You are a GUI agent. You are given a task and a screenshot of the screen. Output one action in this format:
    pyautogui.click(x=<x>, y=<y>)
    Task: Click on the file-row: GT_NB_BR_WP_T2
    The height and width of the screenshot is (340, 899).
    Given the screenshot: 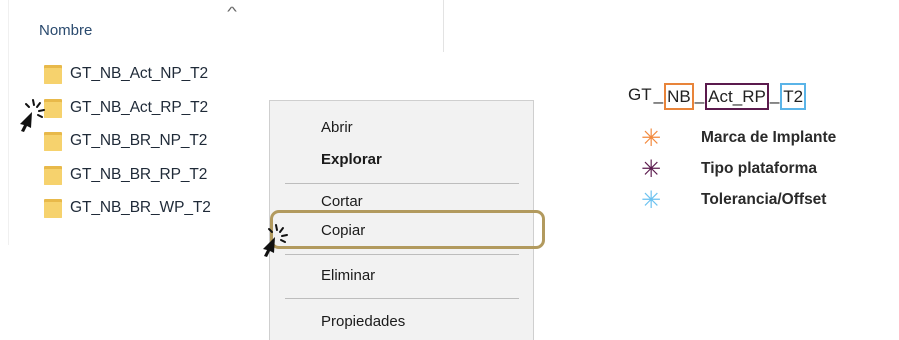 What is the action you would take?
    pyautogui.click(x=127, y=215)
    